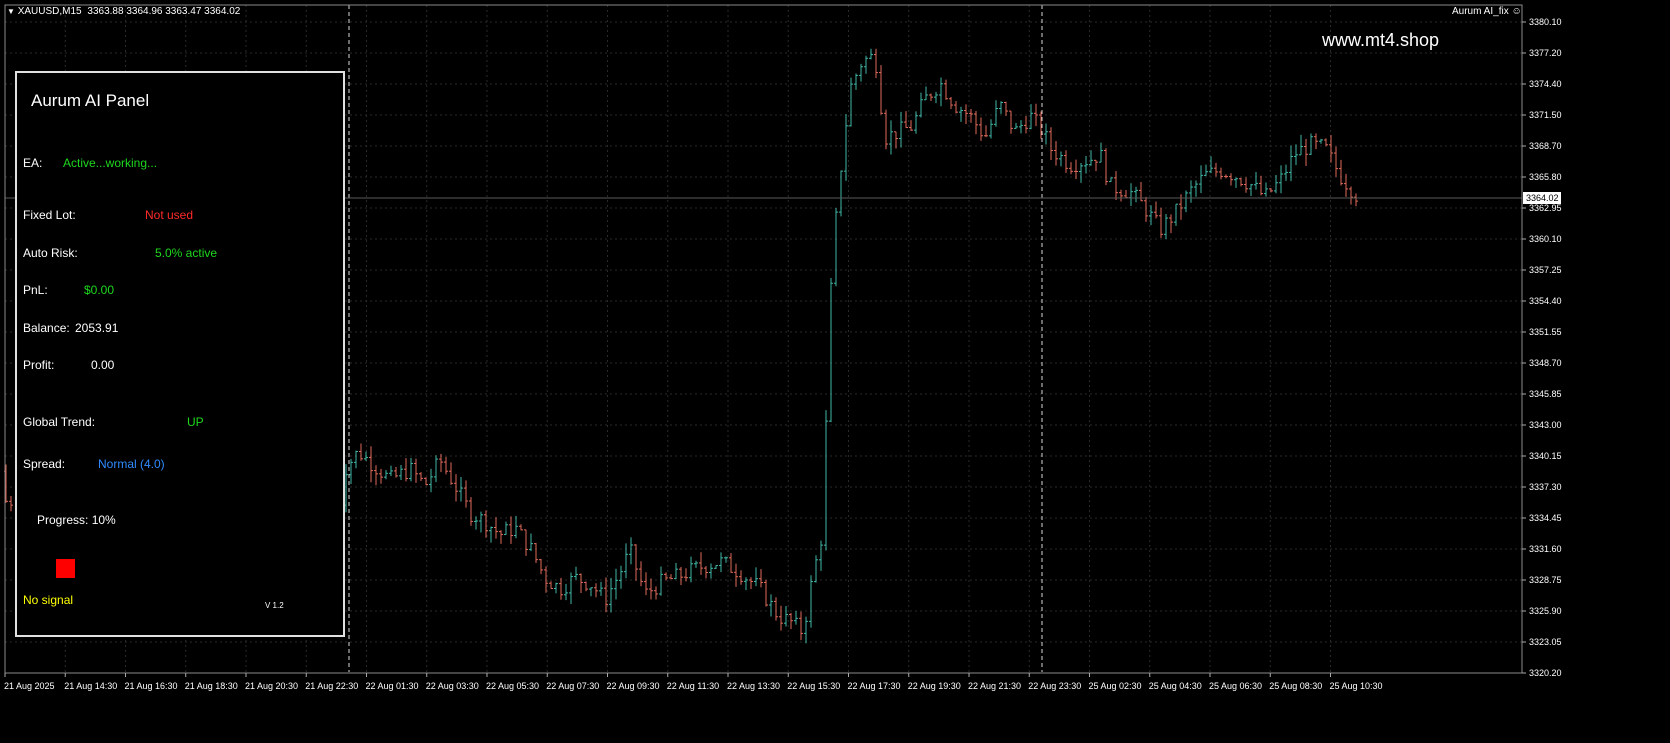 This screenshot has width=1670, height=743. Describe the element at coordinates (211, 686) in the screenshot. I see `time-tick-label: 21 Aug 18:30` at that location.